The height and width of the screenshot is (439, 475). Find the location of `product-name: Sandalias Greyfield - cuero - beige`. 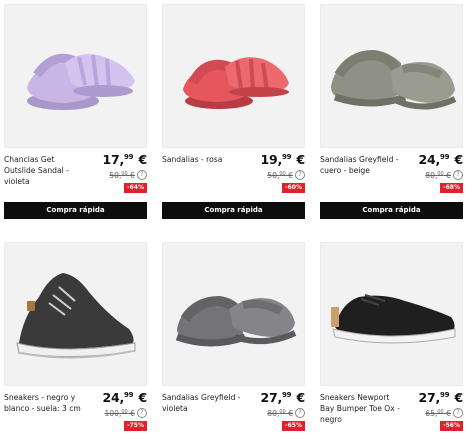

product-name: Sandalias Greyfield - cuero - beige is located at coordinates (362, 165).